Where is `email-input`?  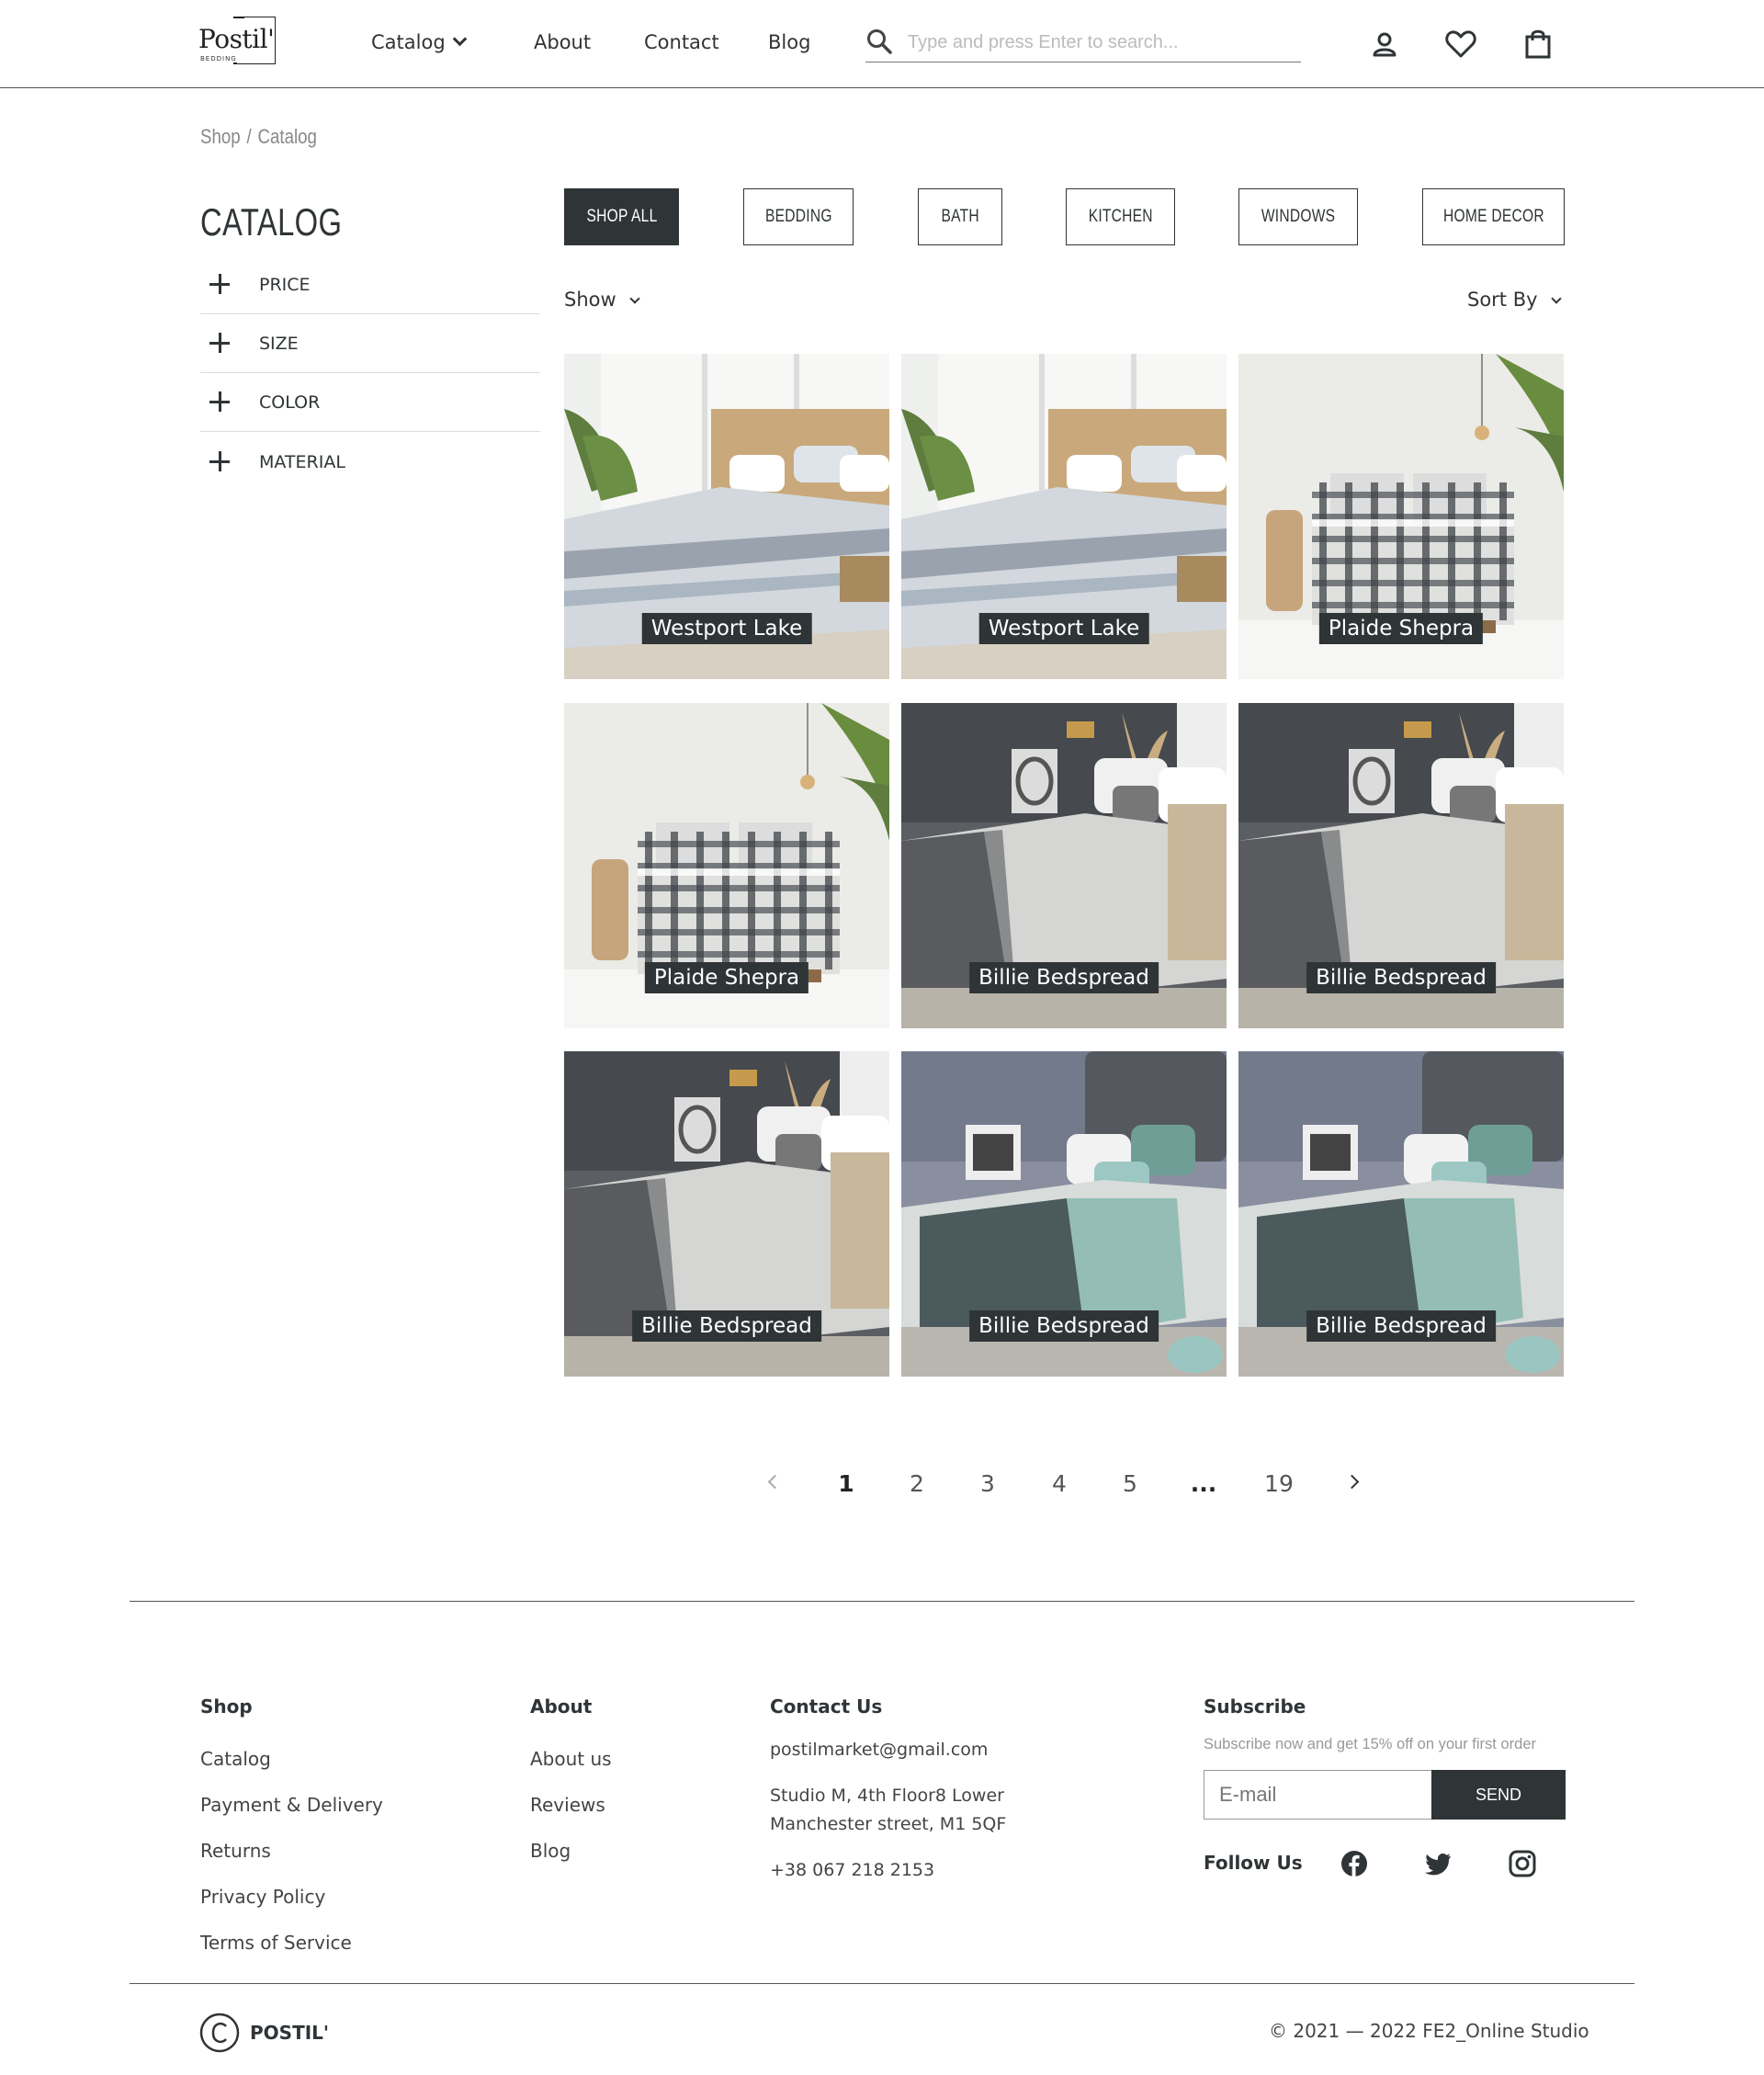 email-input is located at coordinates (1319, 1795).